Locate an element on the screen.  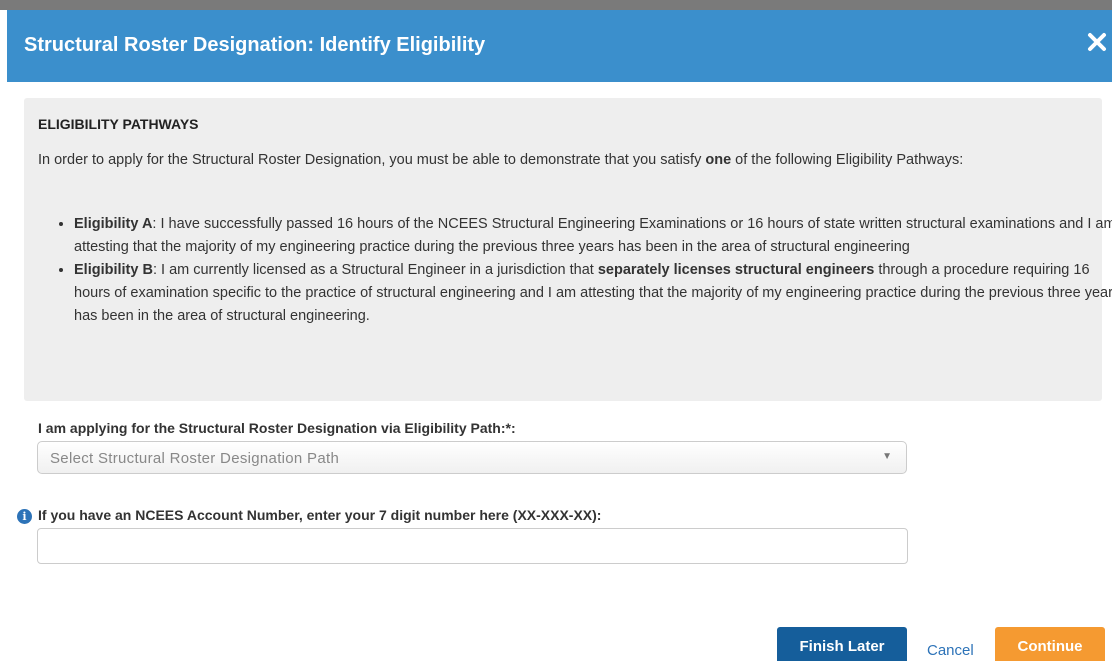
pathway-name: Eligibility B is located at coordinates (113, 270).